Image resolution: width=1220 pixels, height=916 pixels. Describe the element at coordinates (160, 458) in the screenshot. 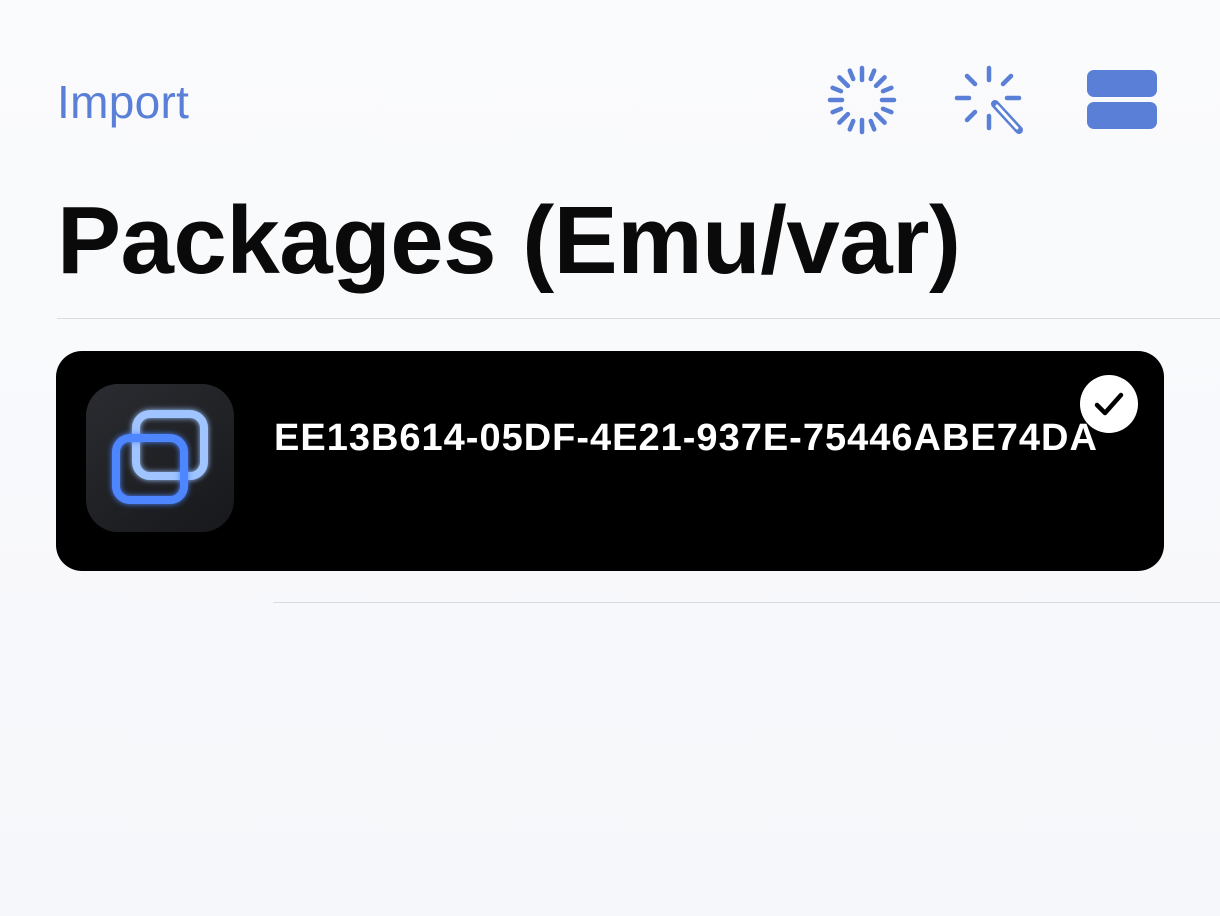

I see `overlapping-squares-app-icon` at that location.